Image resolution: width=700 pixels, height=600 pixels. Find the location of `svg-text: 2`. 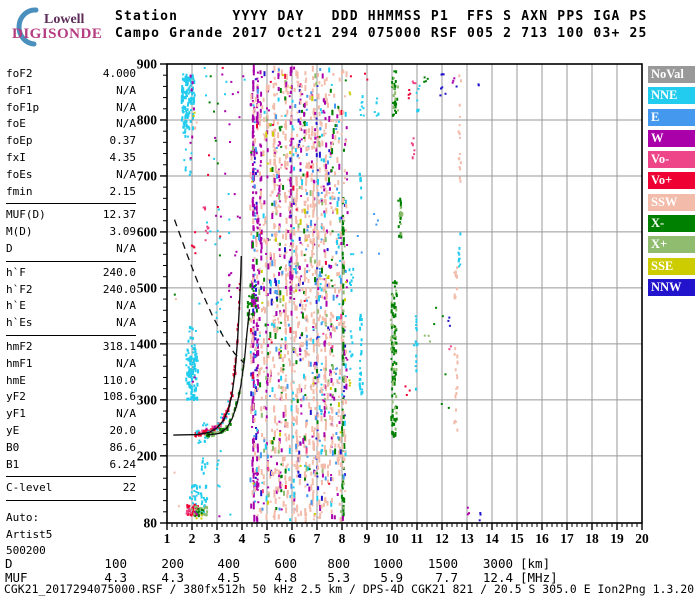

svg-text: 2 is located at coordinates (192, 538).